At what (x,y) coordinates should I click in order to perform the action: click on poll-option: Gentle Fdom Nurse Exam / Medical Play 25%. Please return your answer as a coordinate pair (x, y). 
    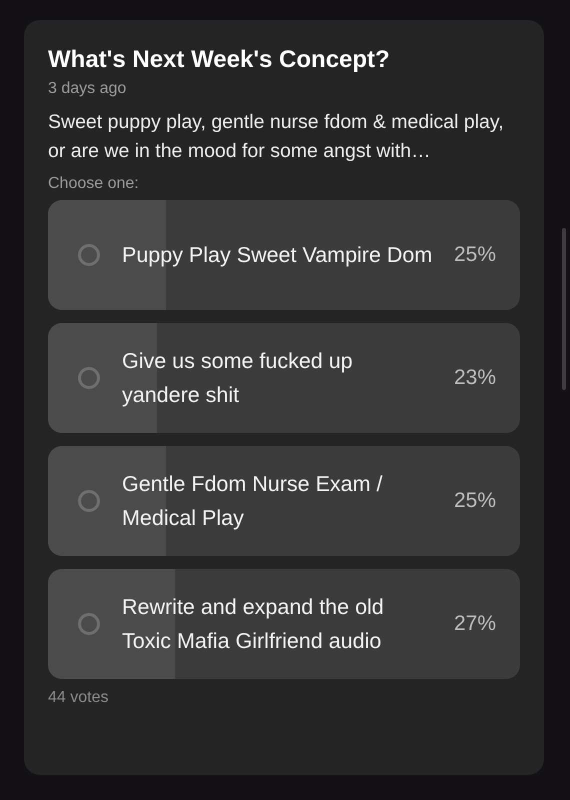
    Looking at the image, I should click on (284, 501).